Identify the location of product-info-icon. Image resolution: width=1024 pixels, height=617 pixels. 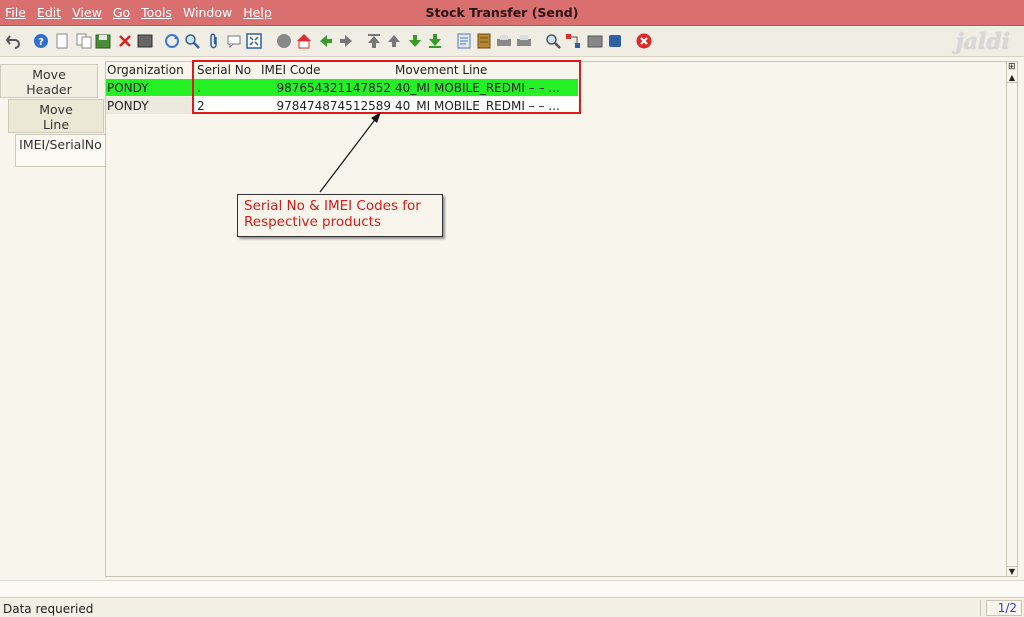
(595, 41).